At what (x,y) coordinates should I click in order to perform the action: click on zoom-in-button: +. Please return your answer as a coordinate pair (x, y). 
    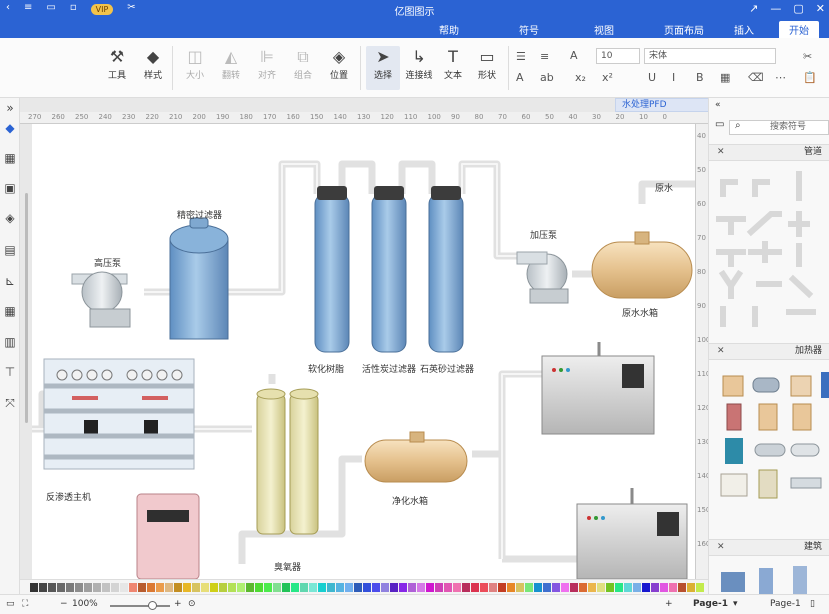
    Looking at the image, I should click on (178, 604).